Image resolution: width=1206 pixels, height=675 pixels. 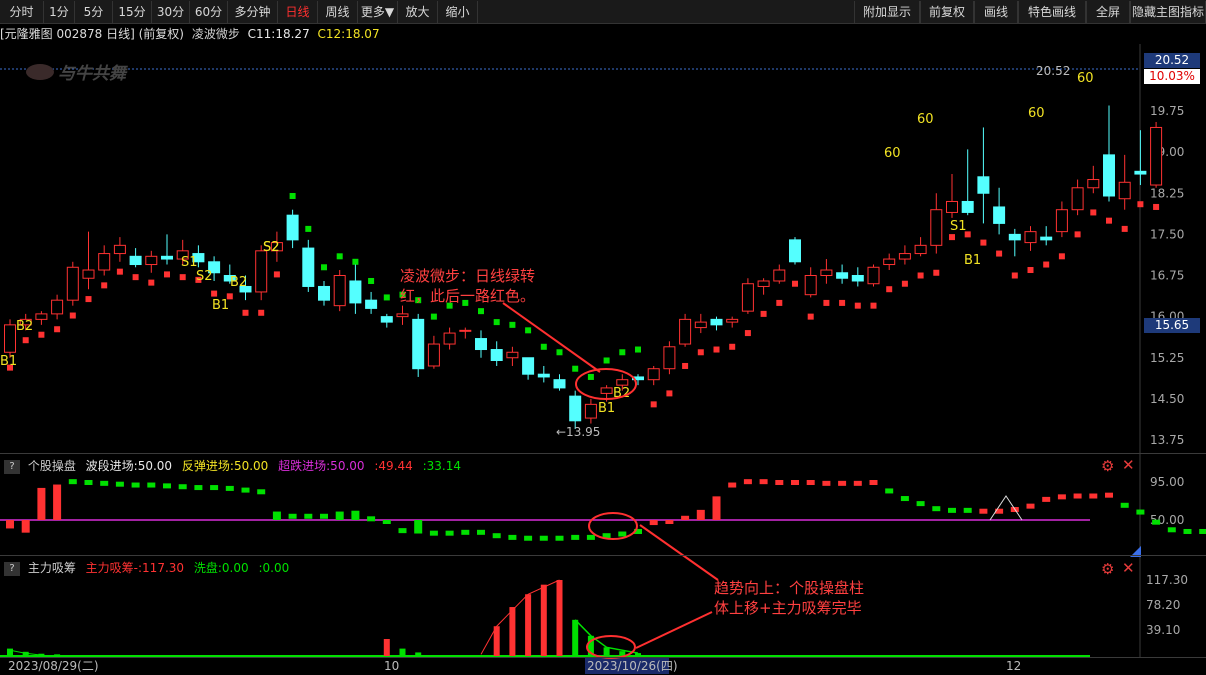 What do you see at coordinates (632, 666) in the screenshot?
I see `date-label: 2023/10/26(四)` at bounding box center [632, 666].